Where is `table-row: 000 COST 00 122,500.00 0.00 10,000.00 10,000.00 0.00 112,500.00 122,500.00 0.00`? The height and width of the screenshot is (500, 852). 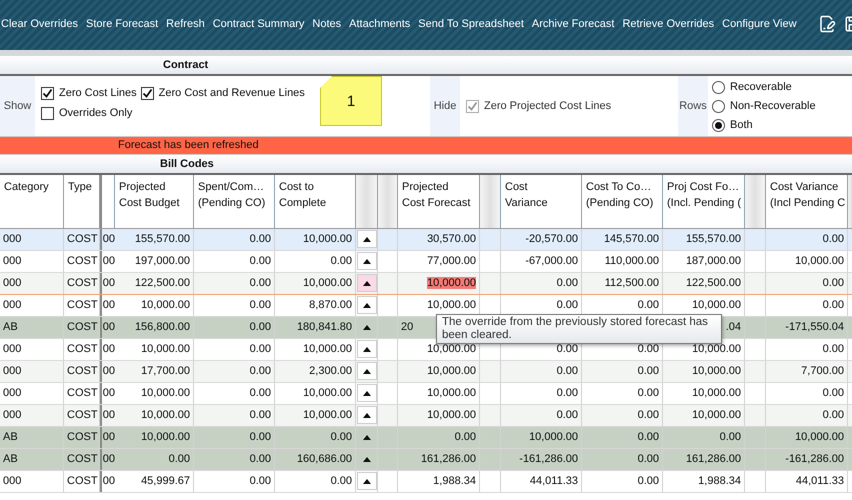
table-row: 000 COST 00 122,500.00 0.00 10,000.00 10,000.00 0.00 112,500.00 122,500.00 0.00 is located at coordinates (426, 284).